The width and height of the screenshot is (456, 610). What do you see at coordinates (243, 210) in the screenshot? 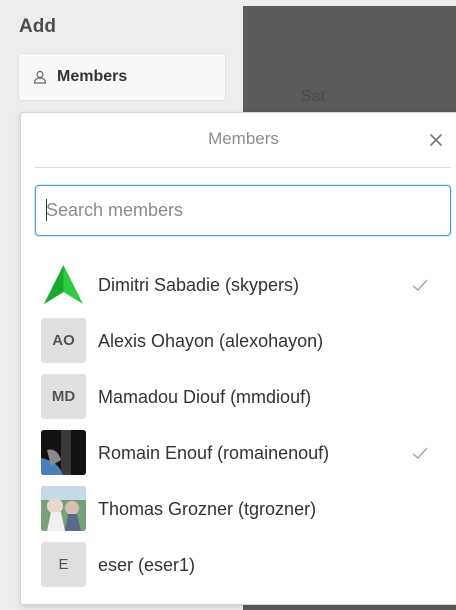
I see `search-members-input` at bounding box center [243, 210].